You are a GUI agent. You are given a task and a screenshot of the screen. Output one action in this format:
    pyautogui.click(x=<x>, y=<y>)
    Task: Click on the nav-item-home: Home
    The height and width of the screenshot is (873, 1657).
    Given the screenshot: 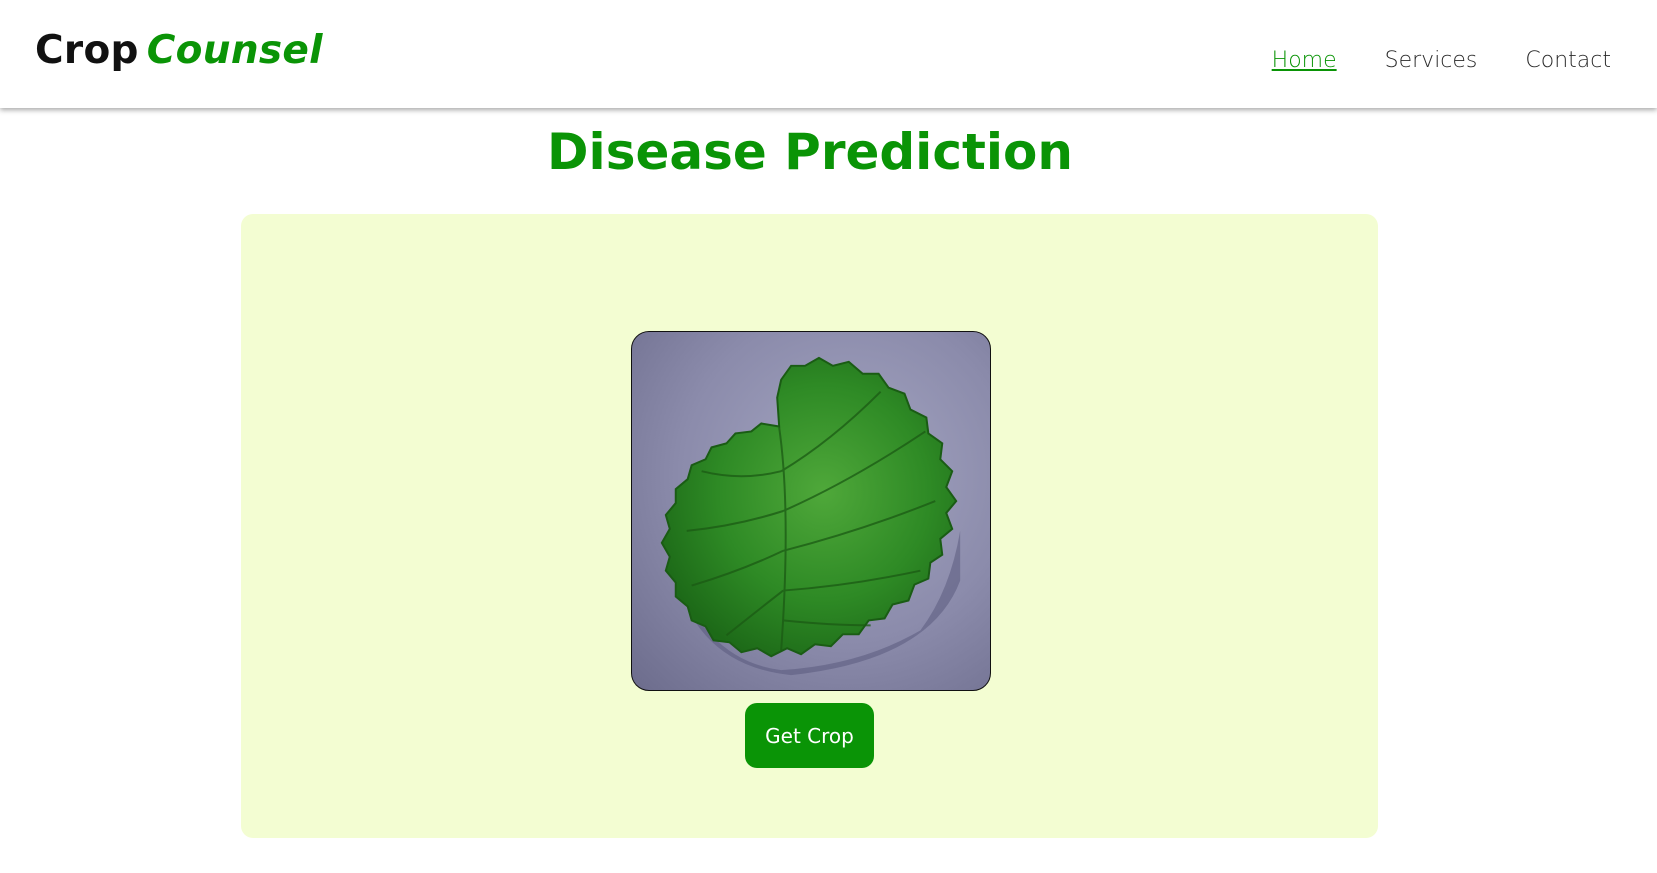 What is the action you would take?
    pyautogui.click(x=1304, y=60)
    